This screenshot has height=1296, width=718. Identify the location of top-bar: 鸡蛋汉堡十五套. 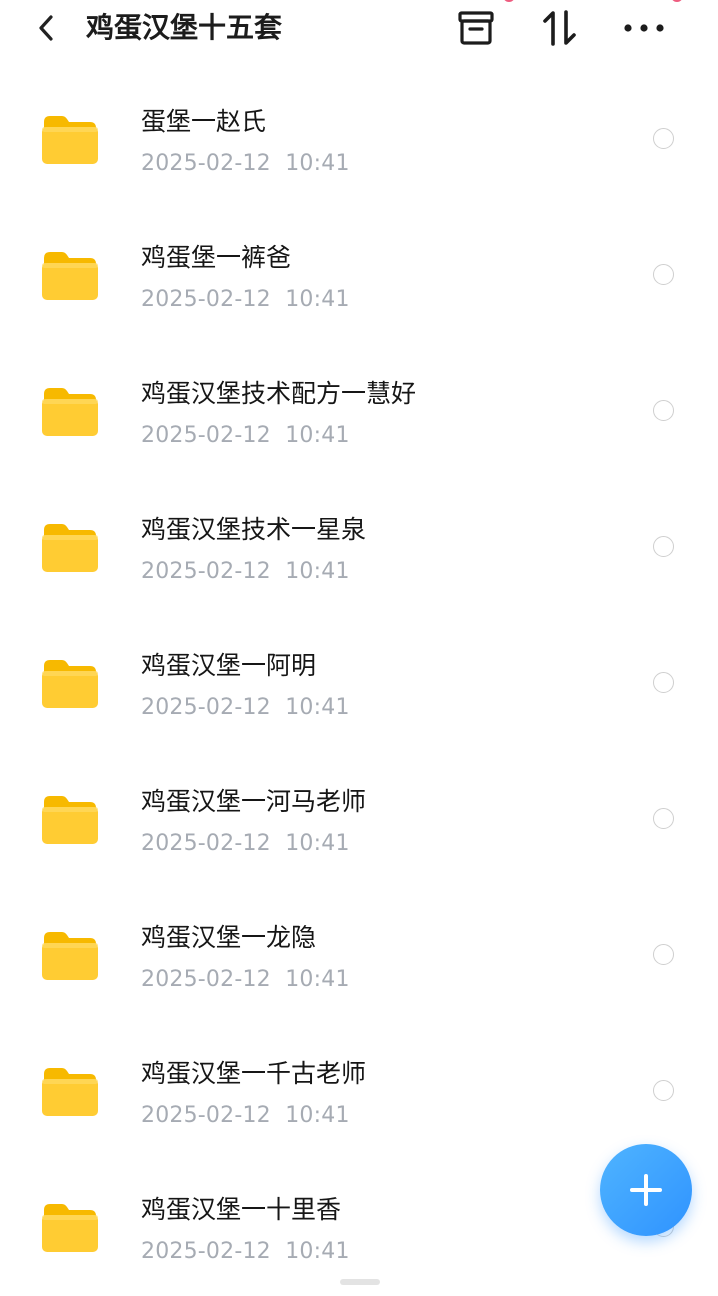
(359, 30).